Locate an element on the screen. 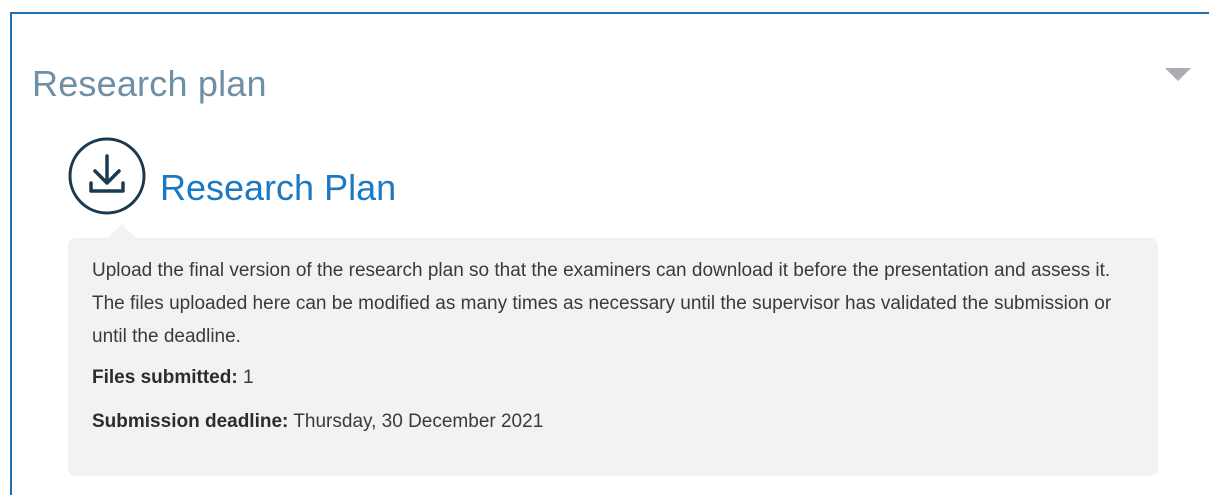  chevron-down-icon is located at coordinates (1178, 74).